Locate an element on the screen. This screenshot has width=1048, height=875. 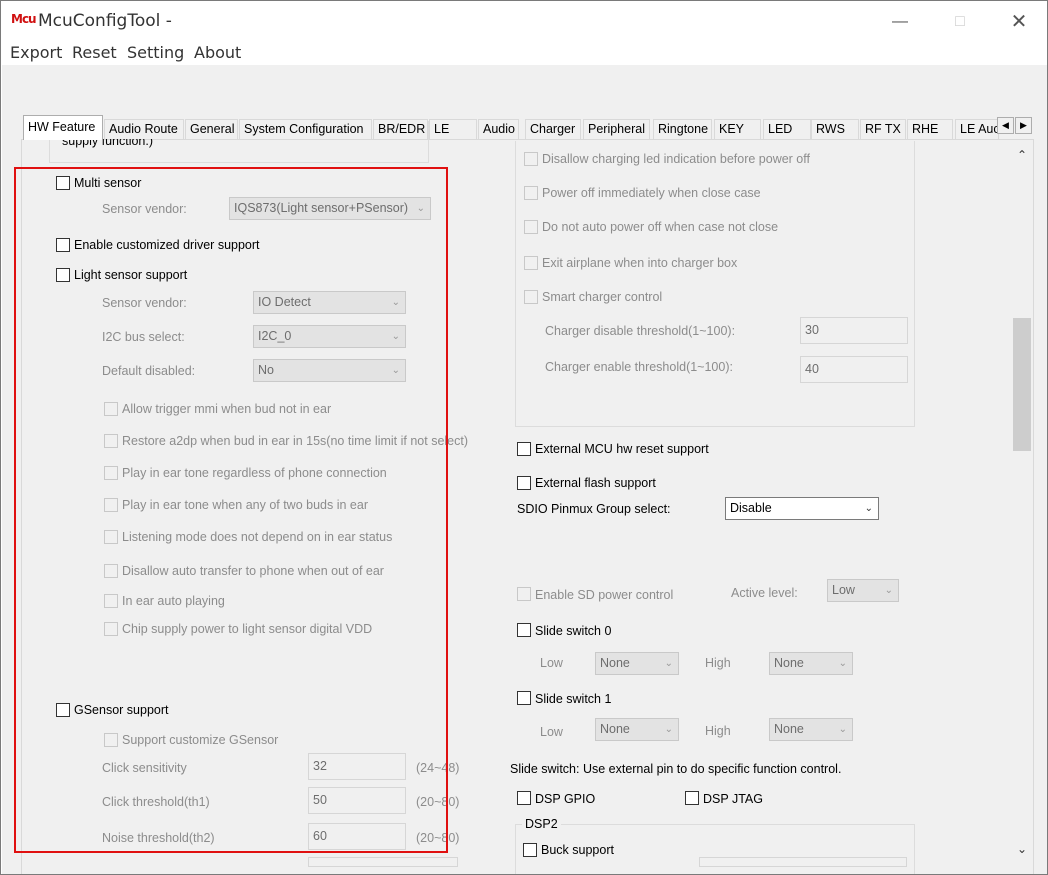
exit-airplane-label: Exit airplane when into charger box is located at coordinates (640, 263).